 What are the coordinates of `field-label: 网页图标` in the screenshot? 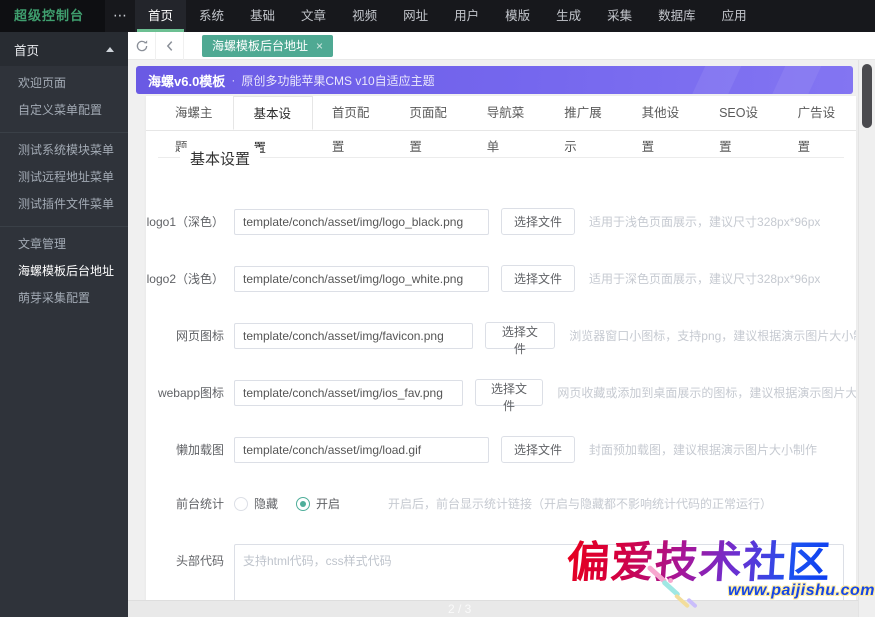 It's located at (199, 336).